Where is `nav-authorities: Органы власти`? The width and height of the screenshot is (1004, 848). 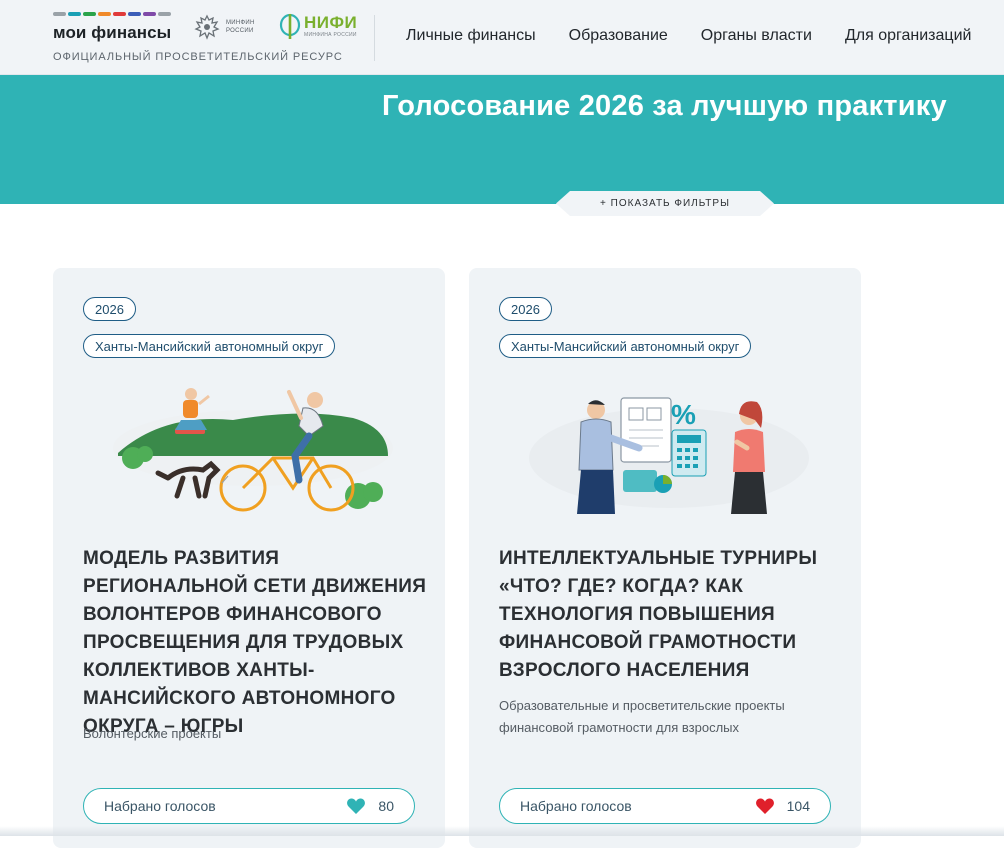
nav-authorities: Органы власти is located at coordinates (756, 36).